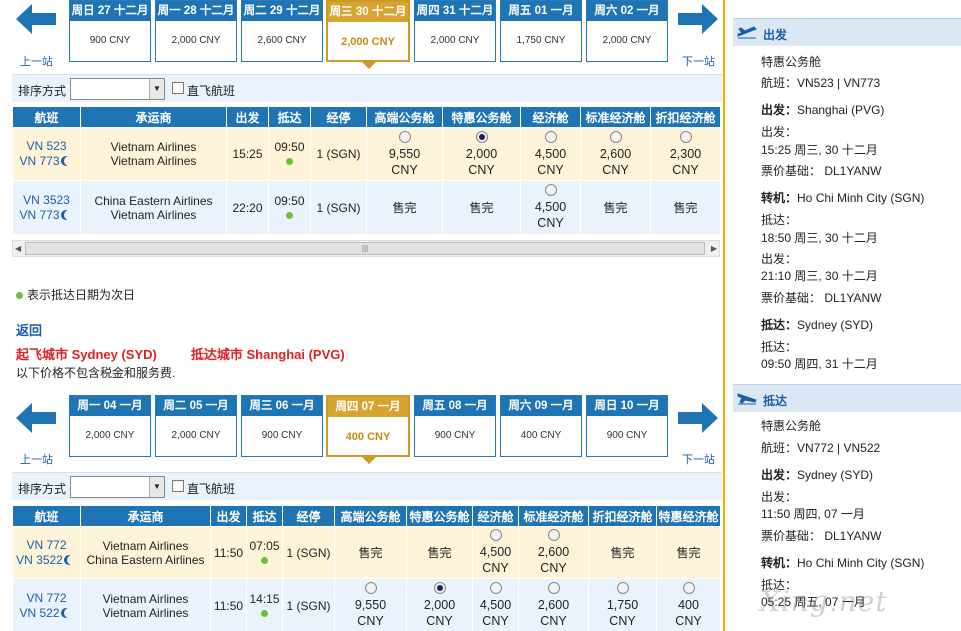 This screenshot has height=631, width=961. Describe the element at coordinates (627, 426) in the screenshot. I see `date-cell: 周日 10 一月 900 CNY` at that location.